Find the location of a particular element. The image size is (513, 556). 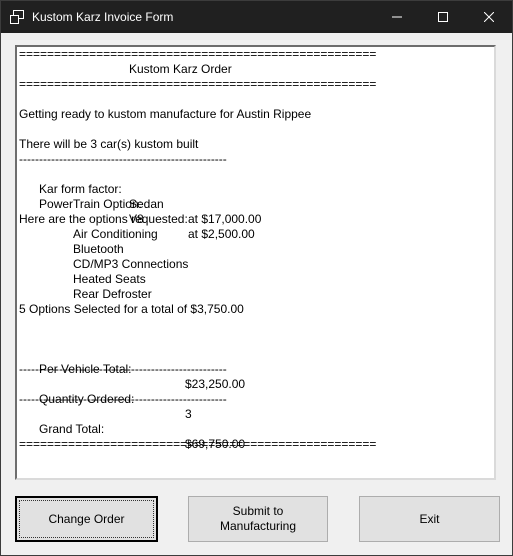

submit-label-line2: Manufacturing is located at coordinates (258, 526).